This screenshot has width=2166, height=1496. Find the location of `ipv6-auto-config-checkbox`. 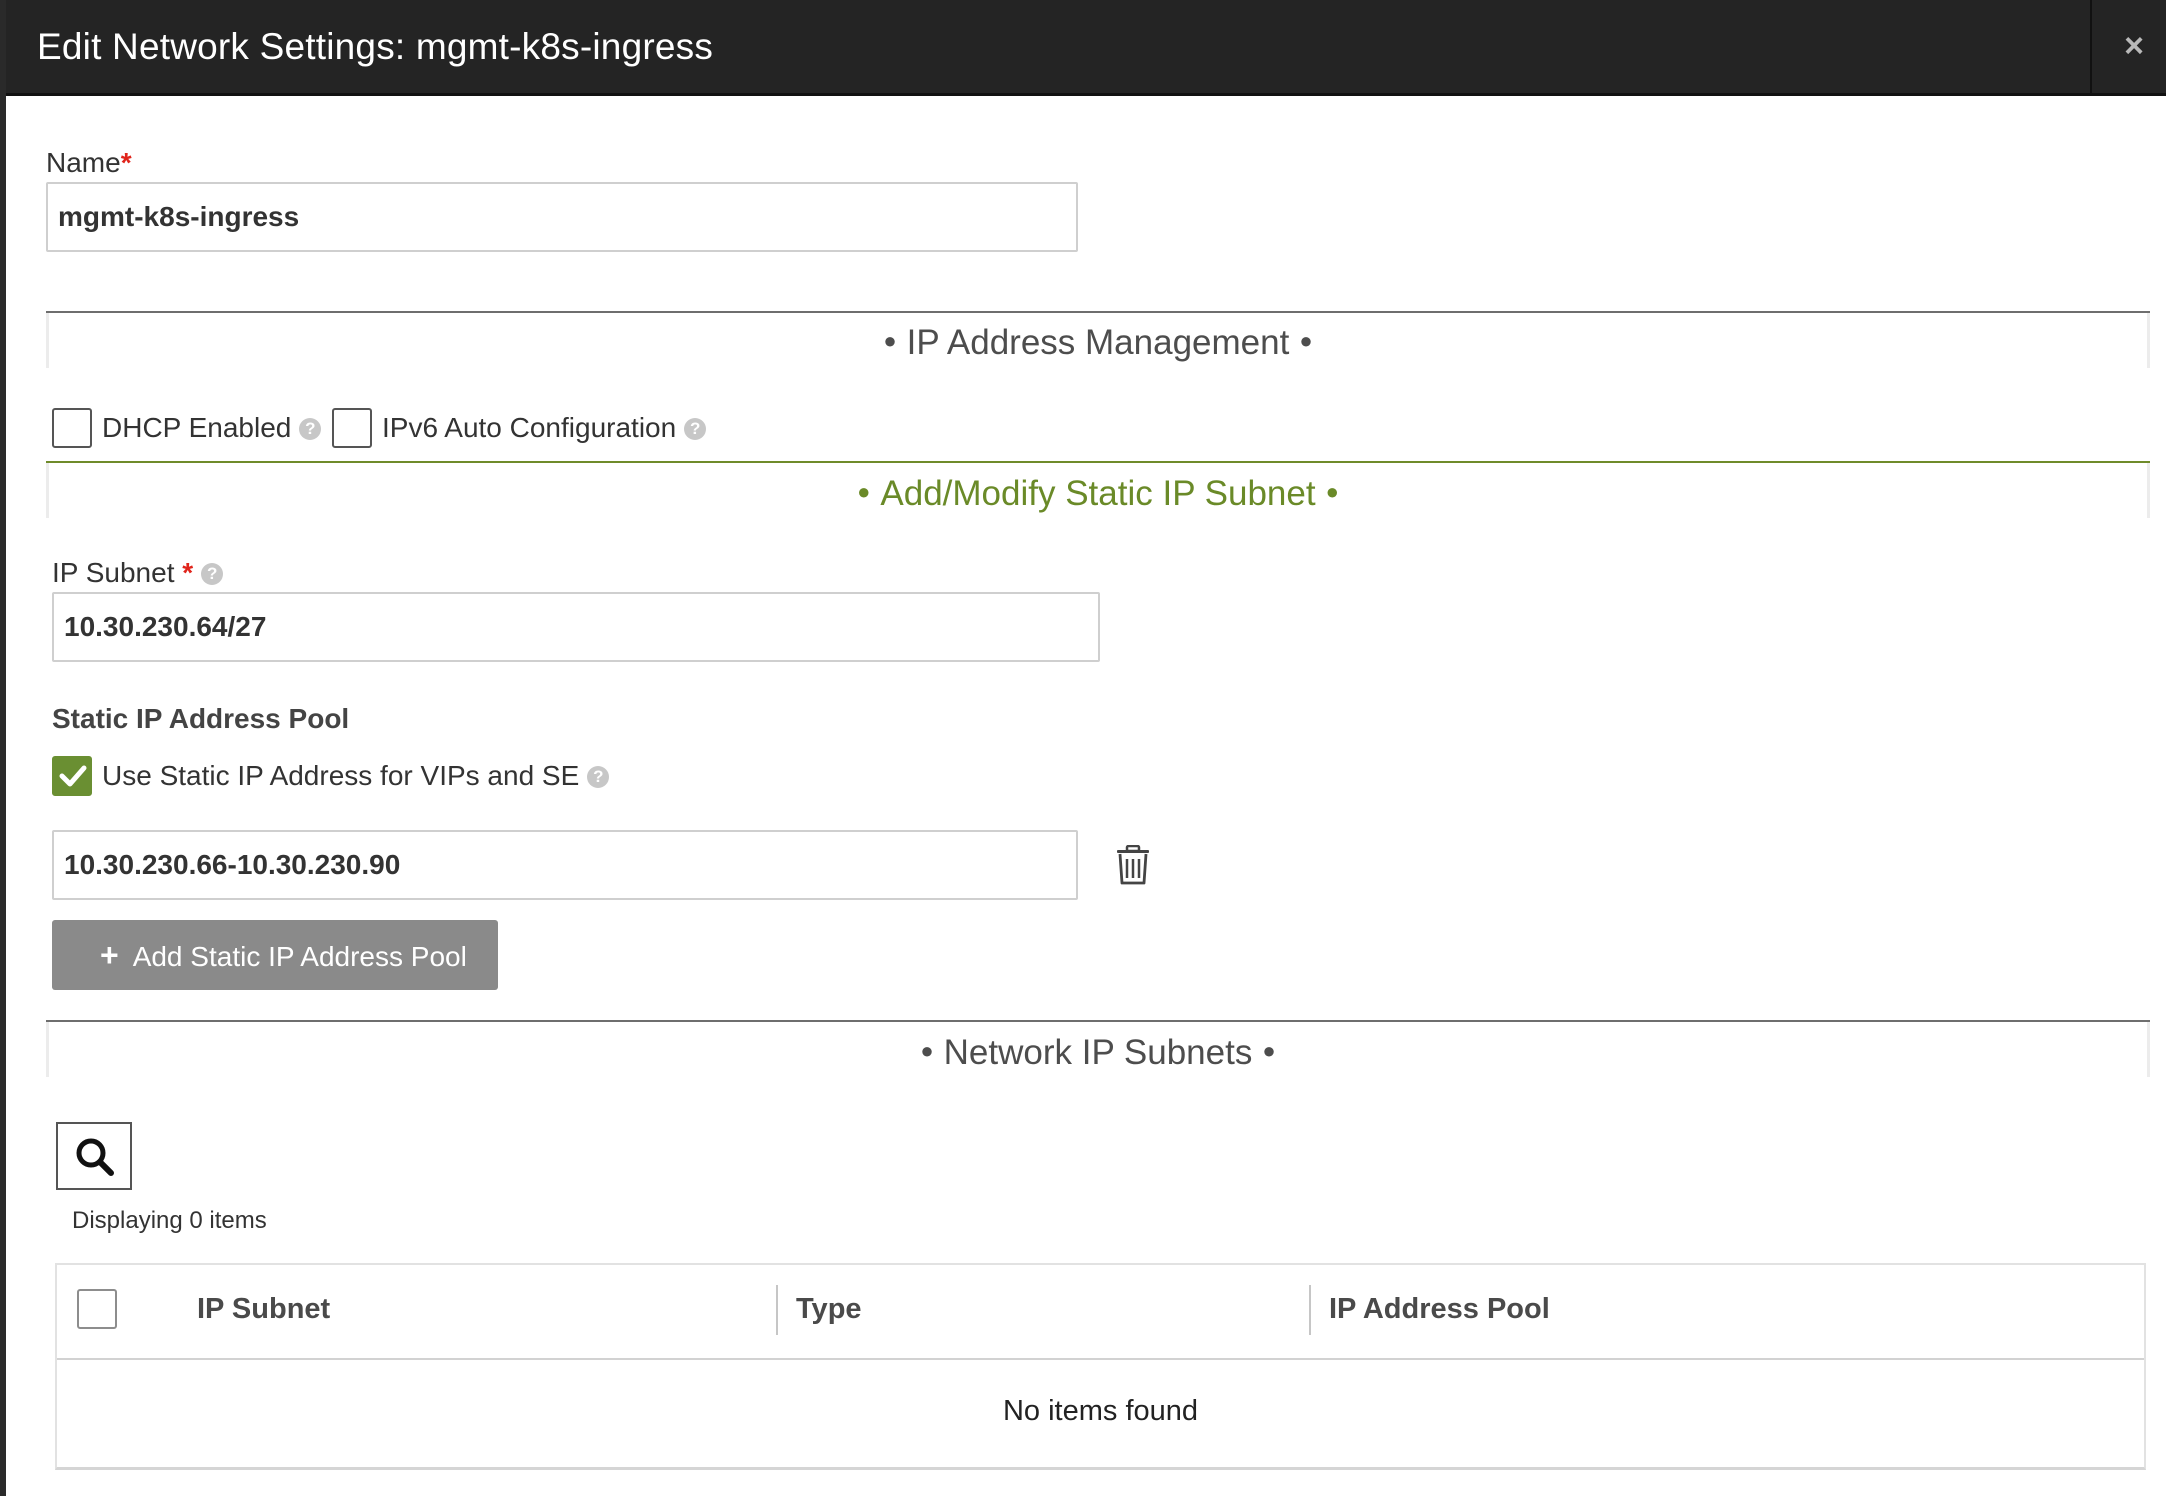

ipv6-auto-config-checkbox is located at coordinates (352, 428).